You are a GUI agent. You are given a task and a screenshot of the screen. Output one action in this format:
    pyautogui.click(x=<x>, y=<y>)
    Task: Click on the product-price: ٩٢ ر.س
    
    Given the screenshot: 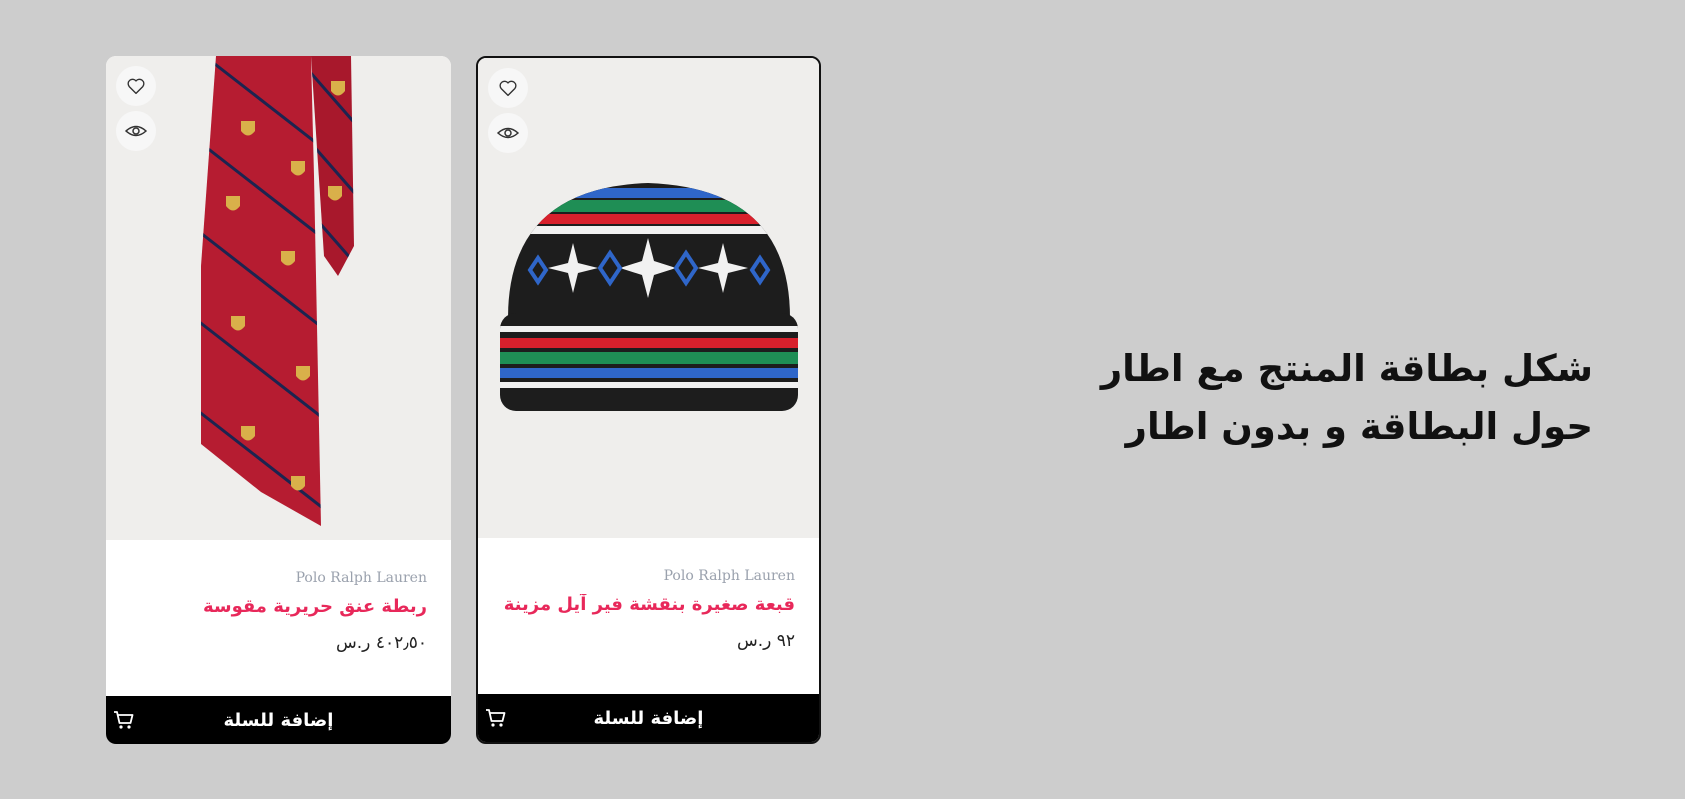 What is the action you would take?
    pyautogui.click(x=765, y=641)
    